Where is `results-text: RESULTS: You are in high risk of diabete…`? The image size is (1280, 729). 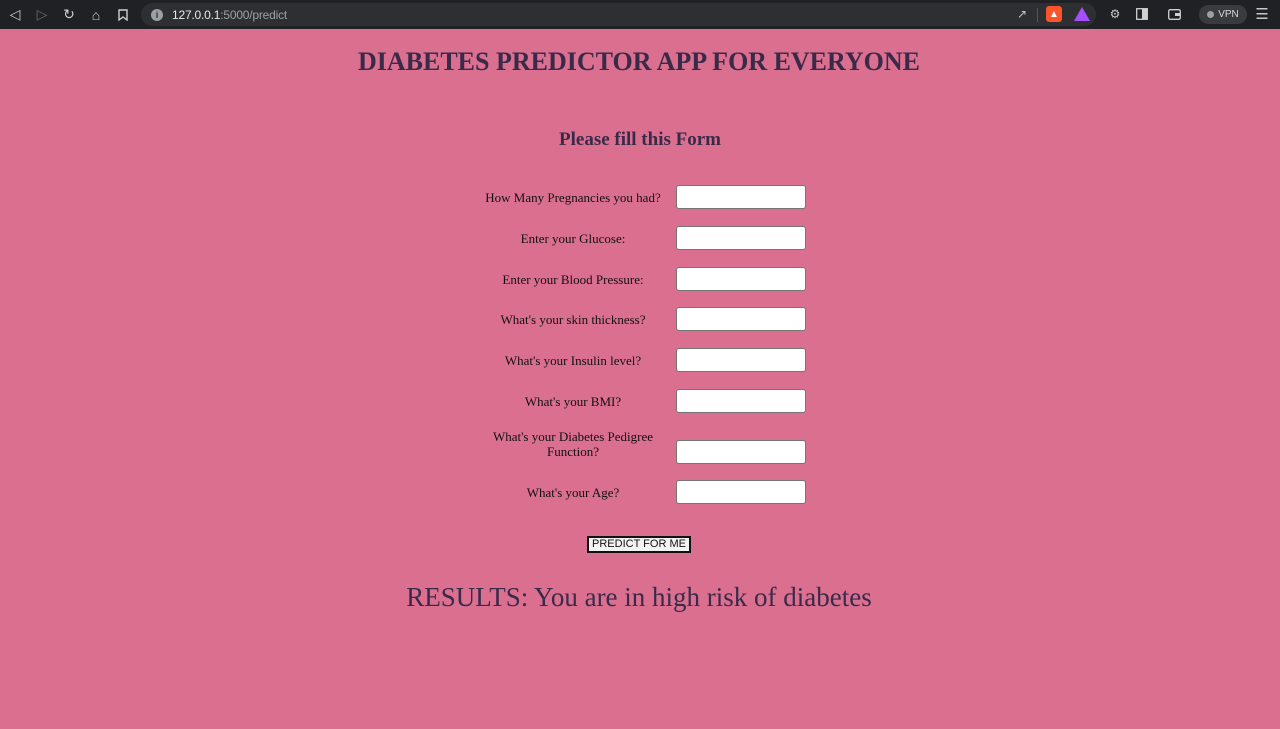 results-text: RESULTS: You are in high risk of diabete… is located at coordinates (639, 597).